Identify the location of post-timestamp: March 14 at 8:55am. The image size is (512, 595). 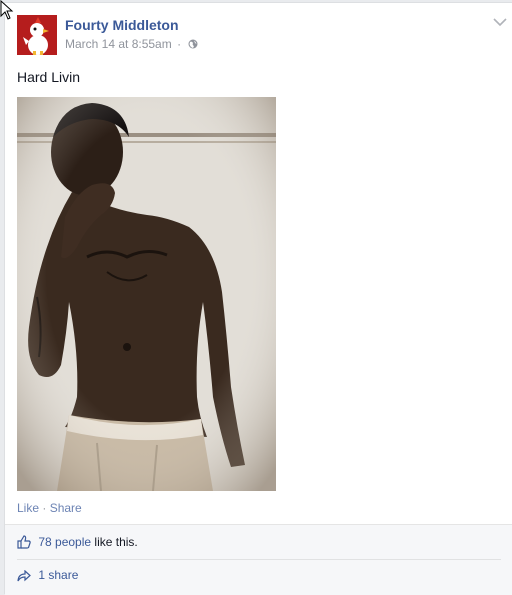
(118, 44).